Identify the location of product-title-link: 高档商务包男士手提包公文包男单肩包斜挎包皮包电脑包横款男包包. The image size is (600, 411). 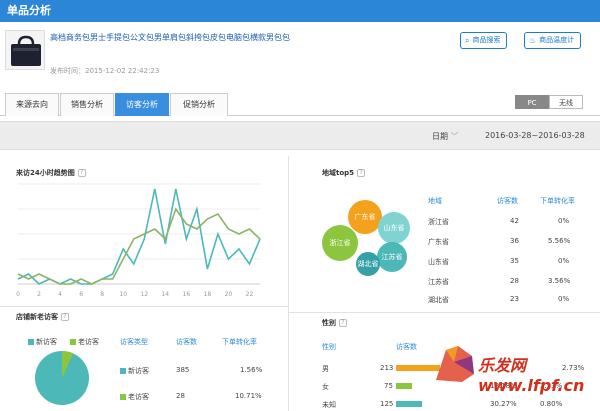
(170, 37).